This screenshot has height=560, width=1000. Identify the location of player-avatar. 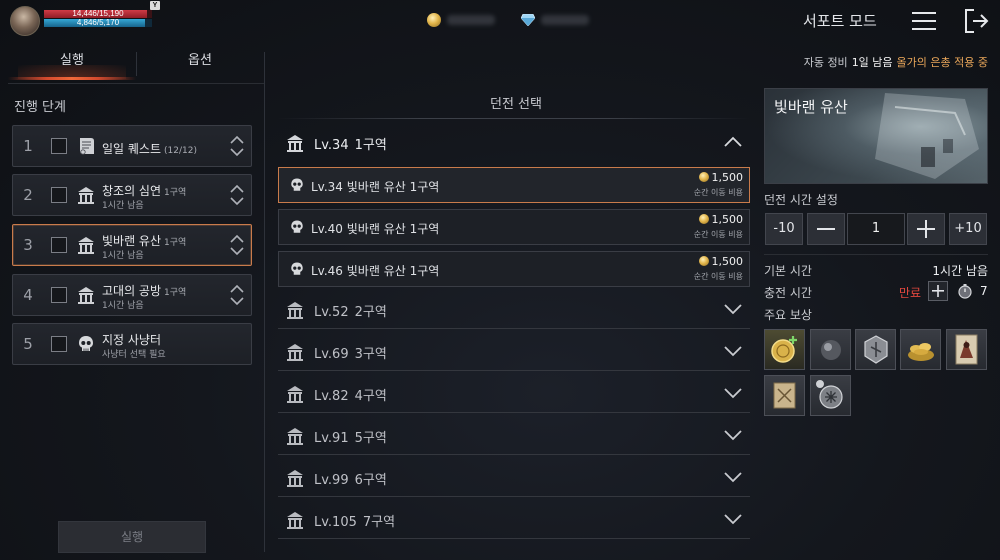
(25, 21).